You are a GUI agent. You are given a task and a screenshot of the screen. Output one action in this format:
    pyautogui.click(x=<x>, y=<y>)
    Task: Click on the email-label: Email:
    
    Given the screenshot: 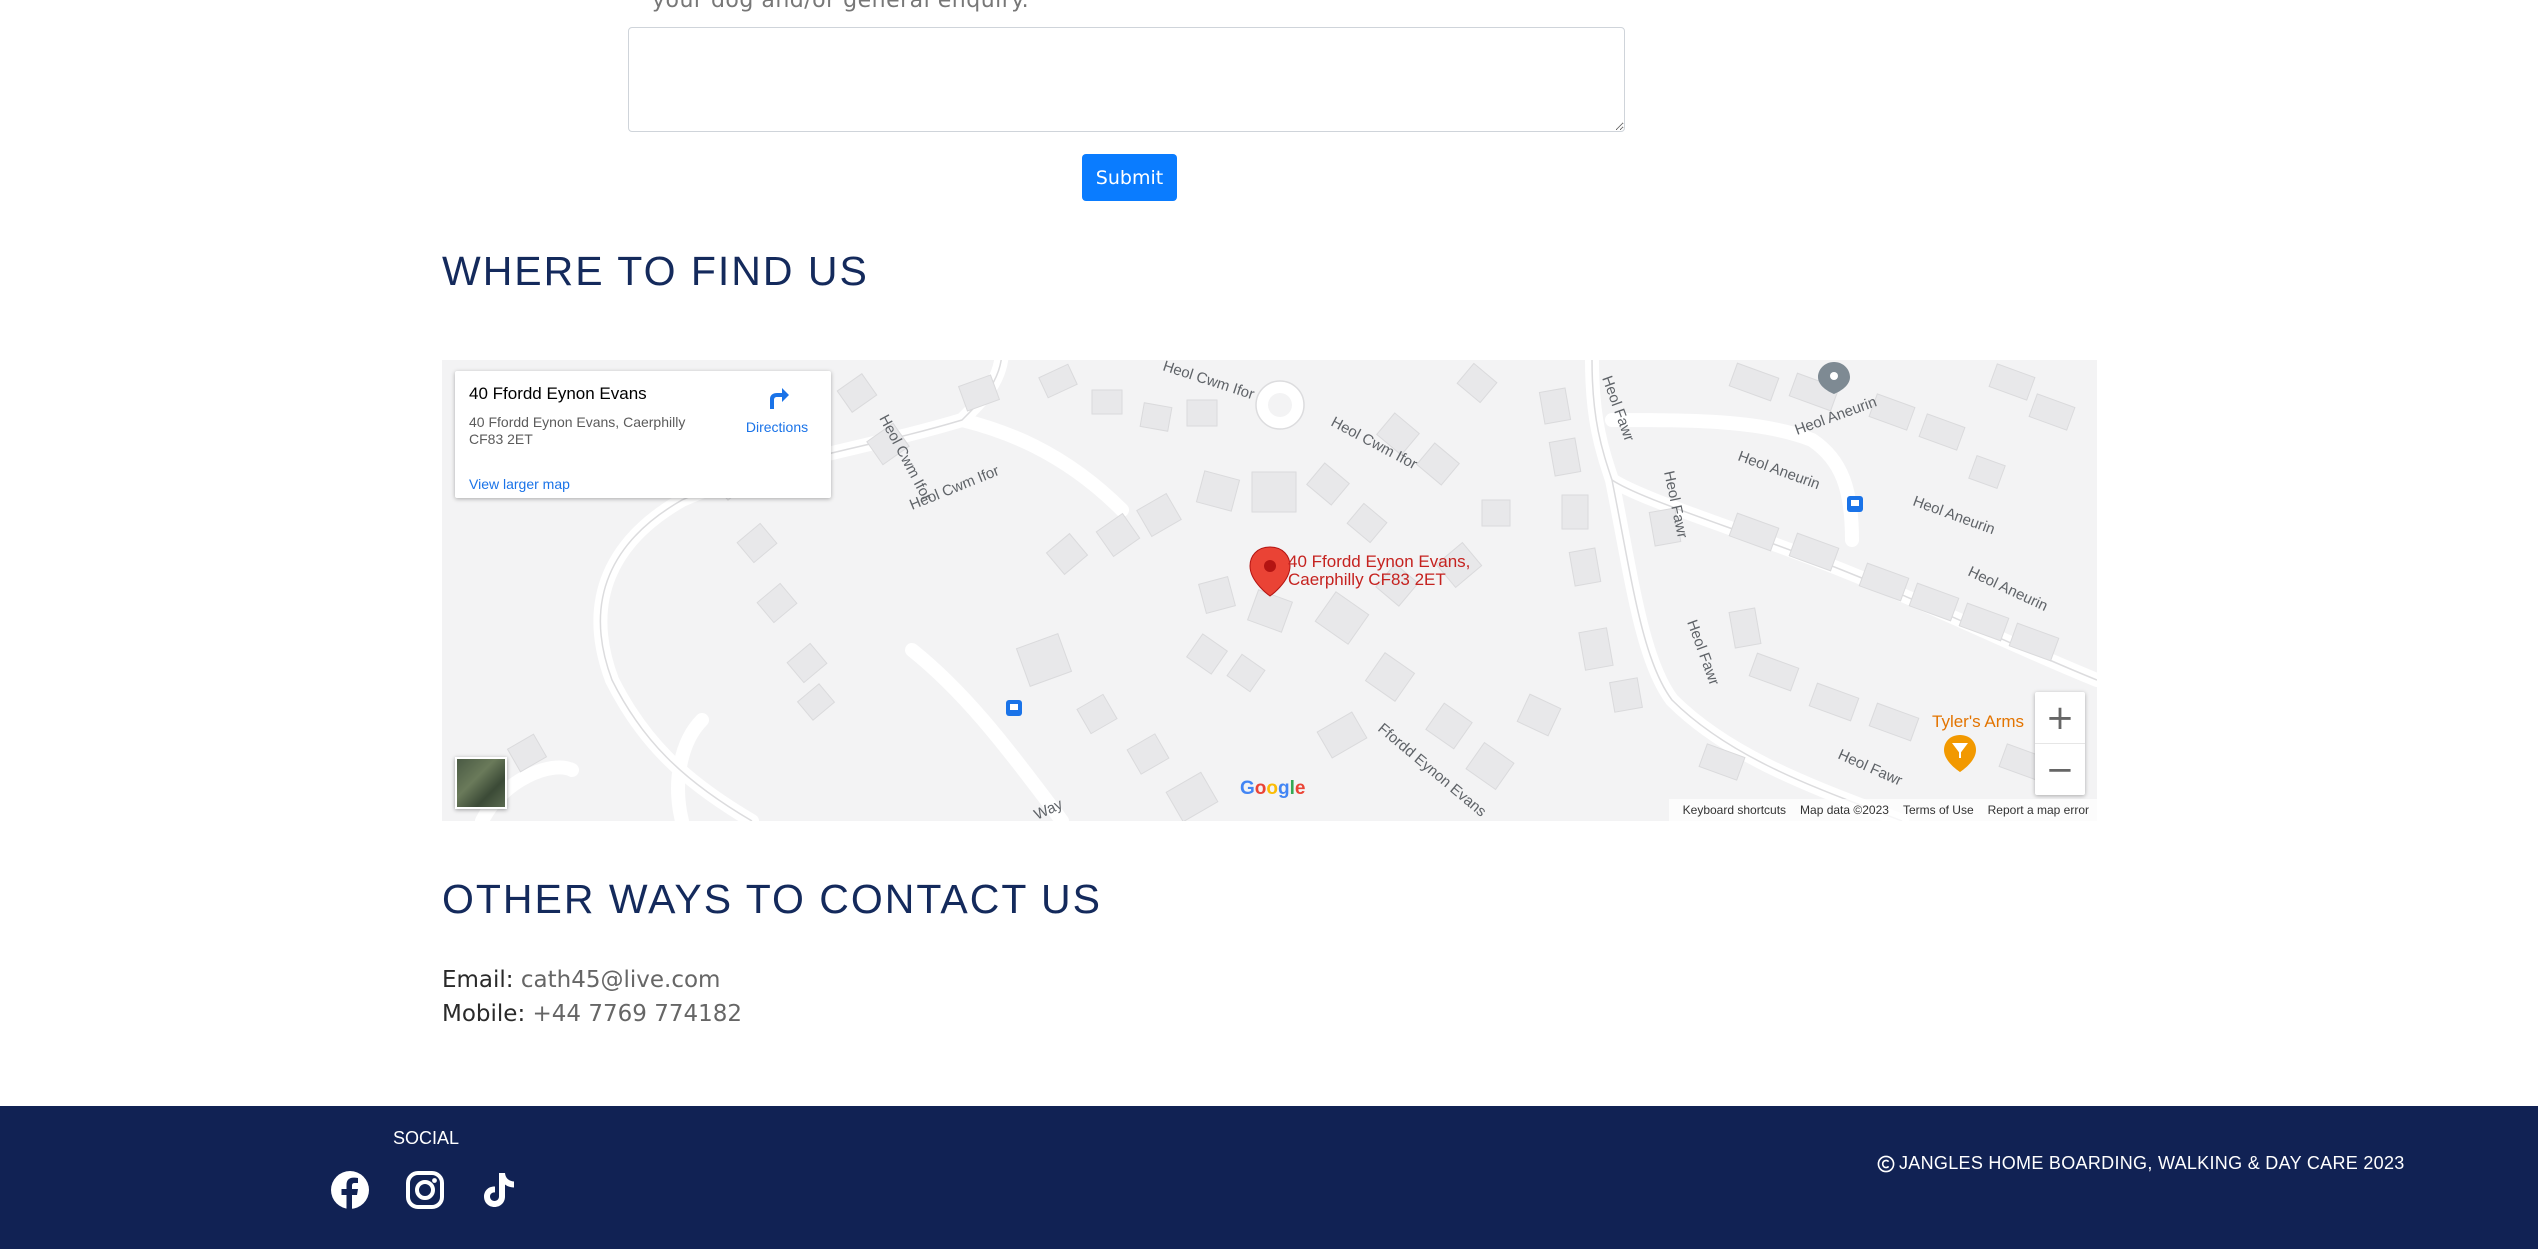 What is the action you would take?
    pyautogui.click(x=478, y=980)
    